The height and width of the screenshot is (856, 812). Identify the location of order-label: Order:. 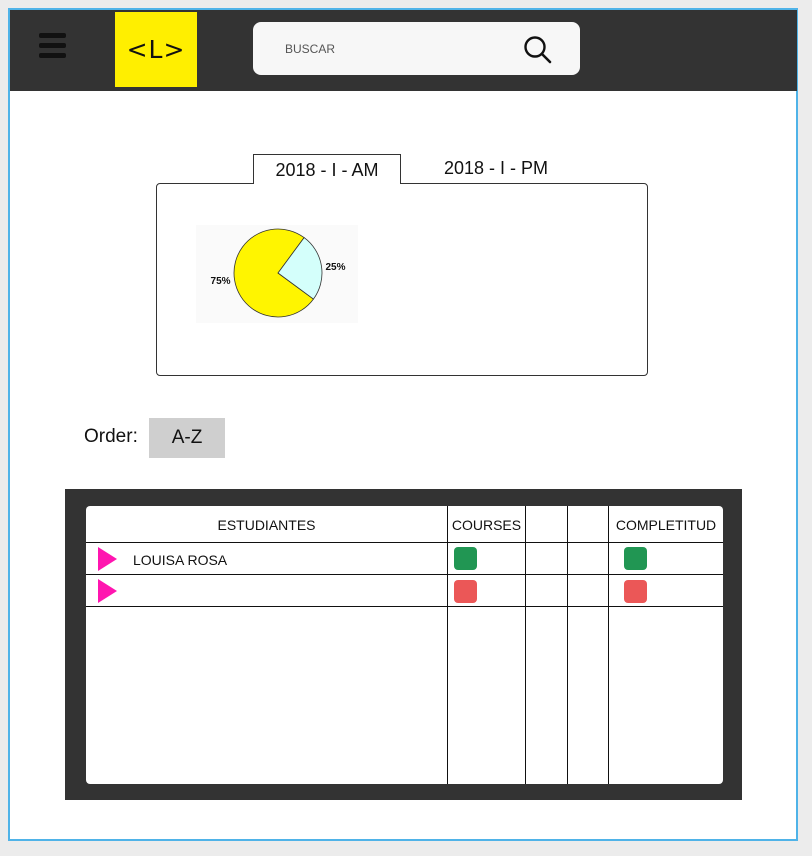
(111, 436).